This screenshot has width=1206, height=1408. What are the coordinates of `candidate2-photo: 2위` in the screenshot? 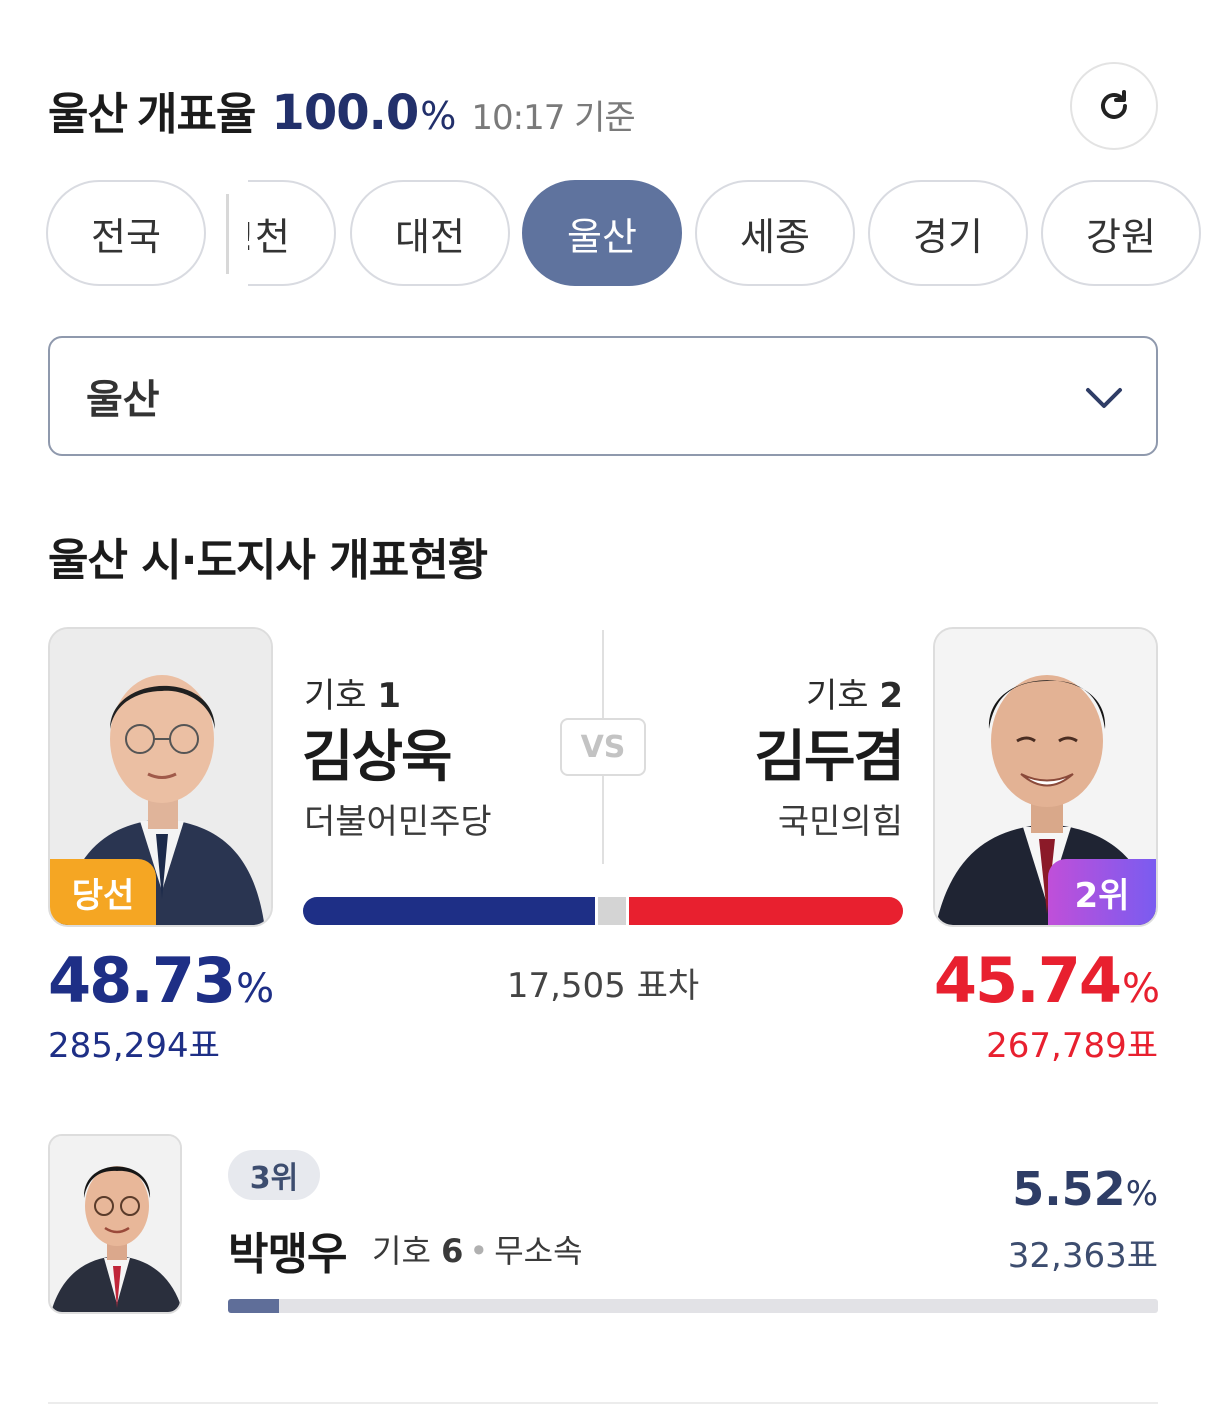 It's located at (1045, 777).